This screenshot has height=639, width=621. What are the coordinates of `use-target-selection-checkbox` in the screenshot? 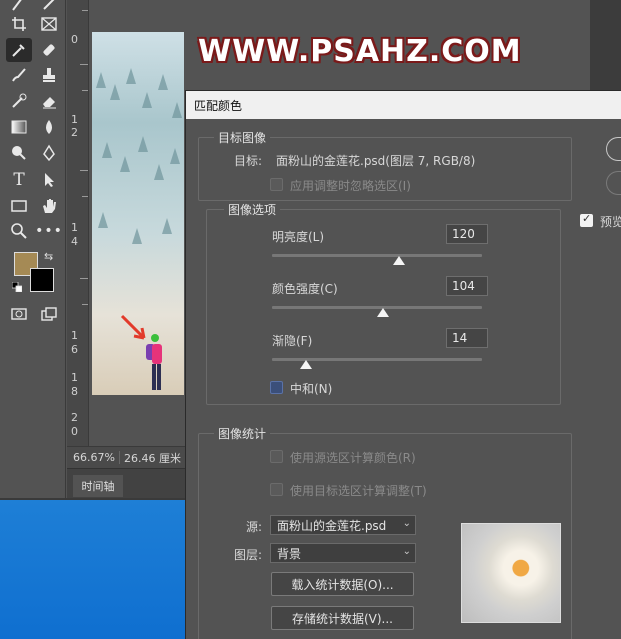 It's located at (276, 489).